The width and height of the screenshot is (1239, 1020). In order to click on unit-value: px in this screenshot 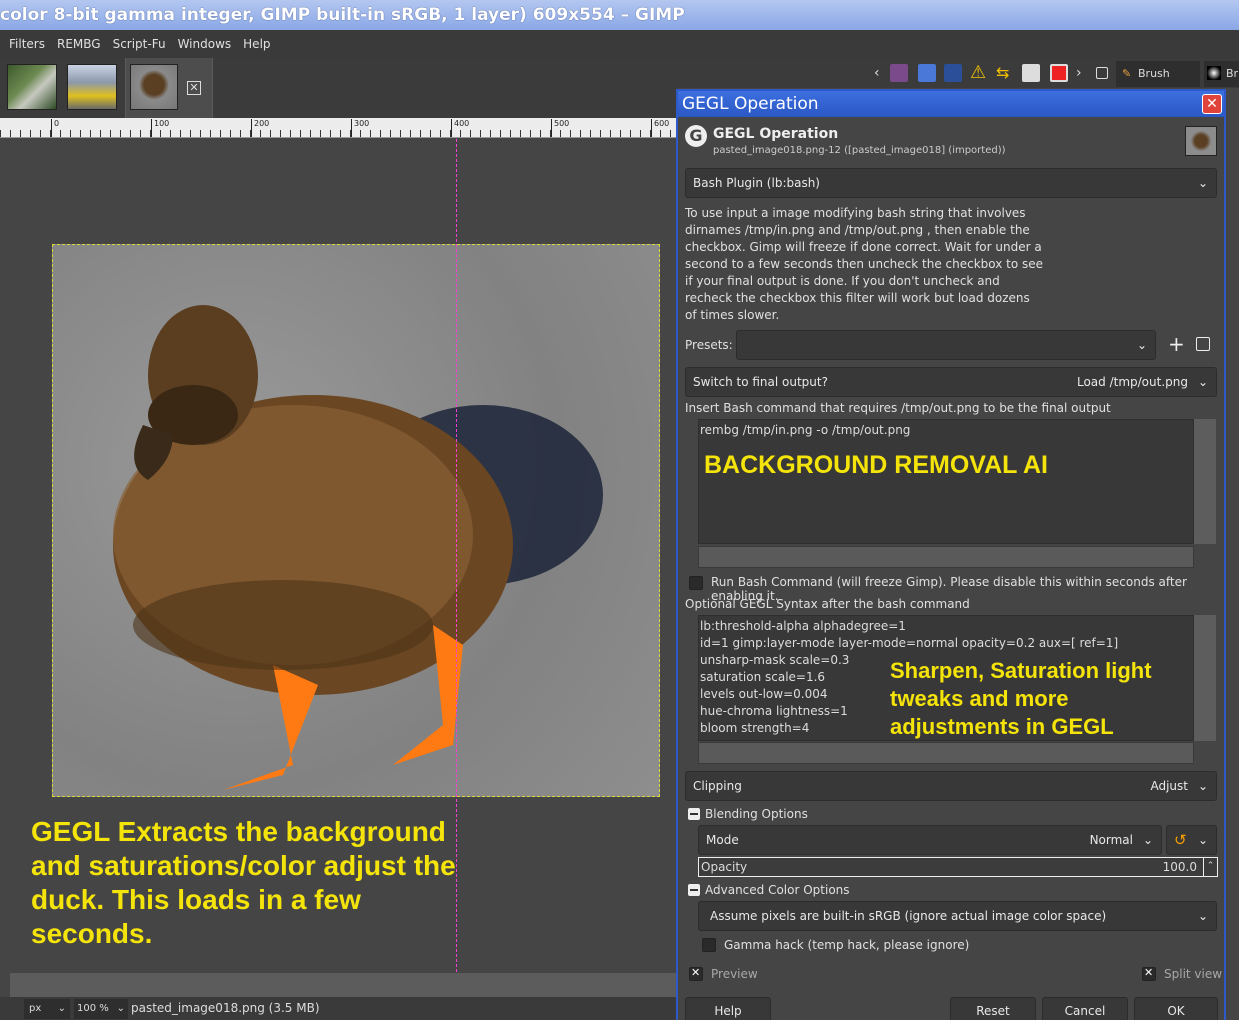, I will do `click(35, 1008)`.